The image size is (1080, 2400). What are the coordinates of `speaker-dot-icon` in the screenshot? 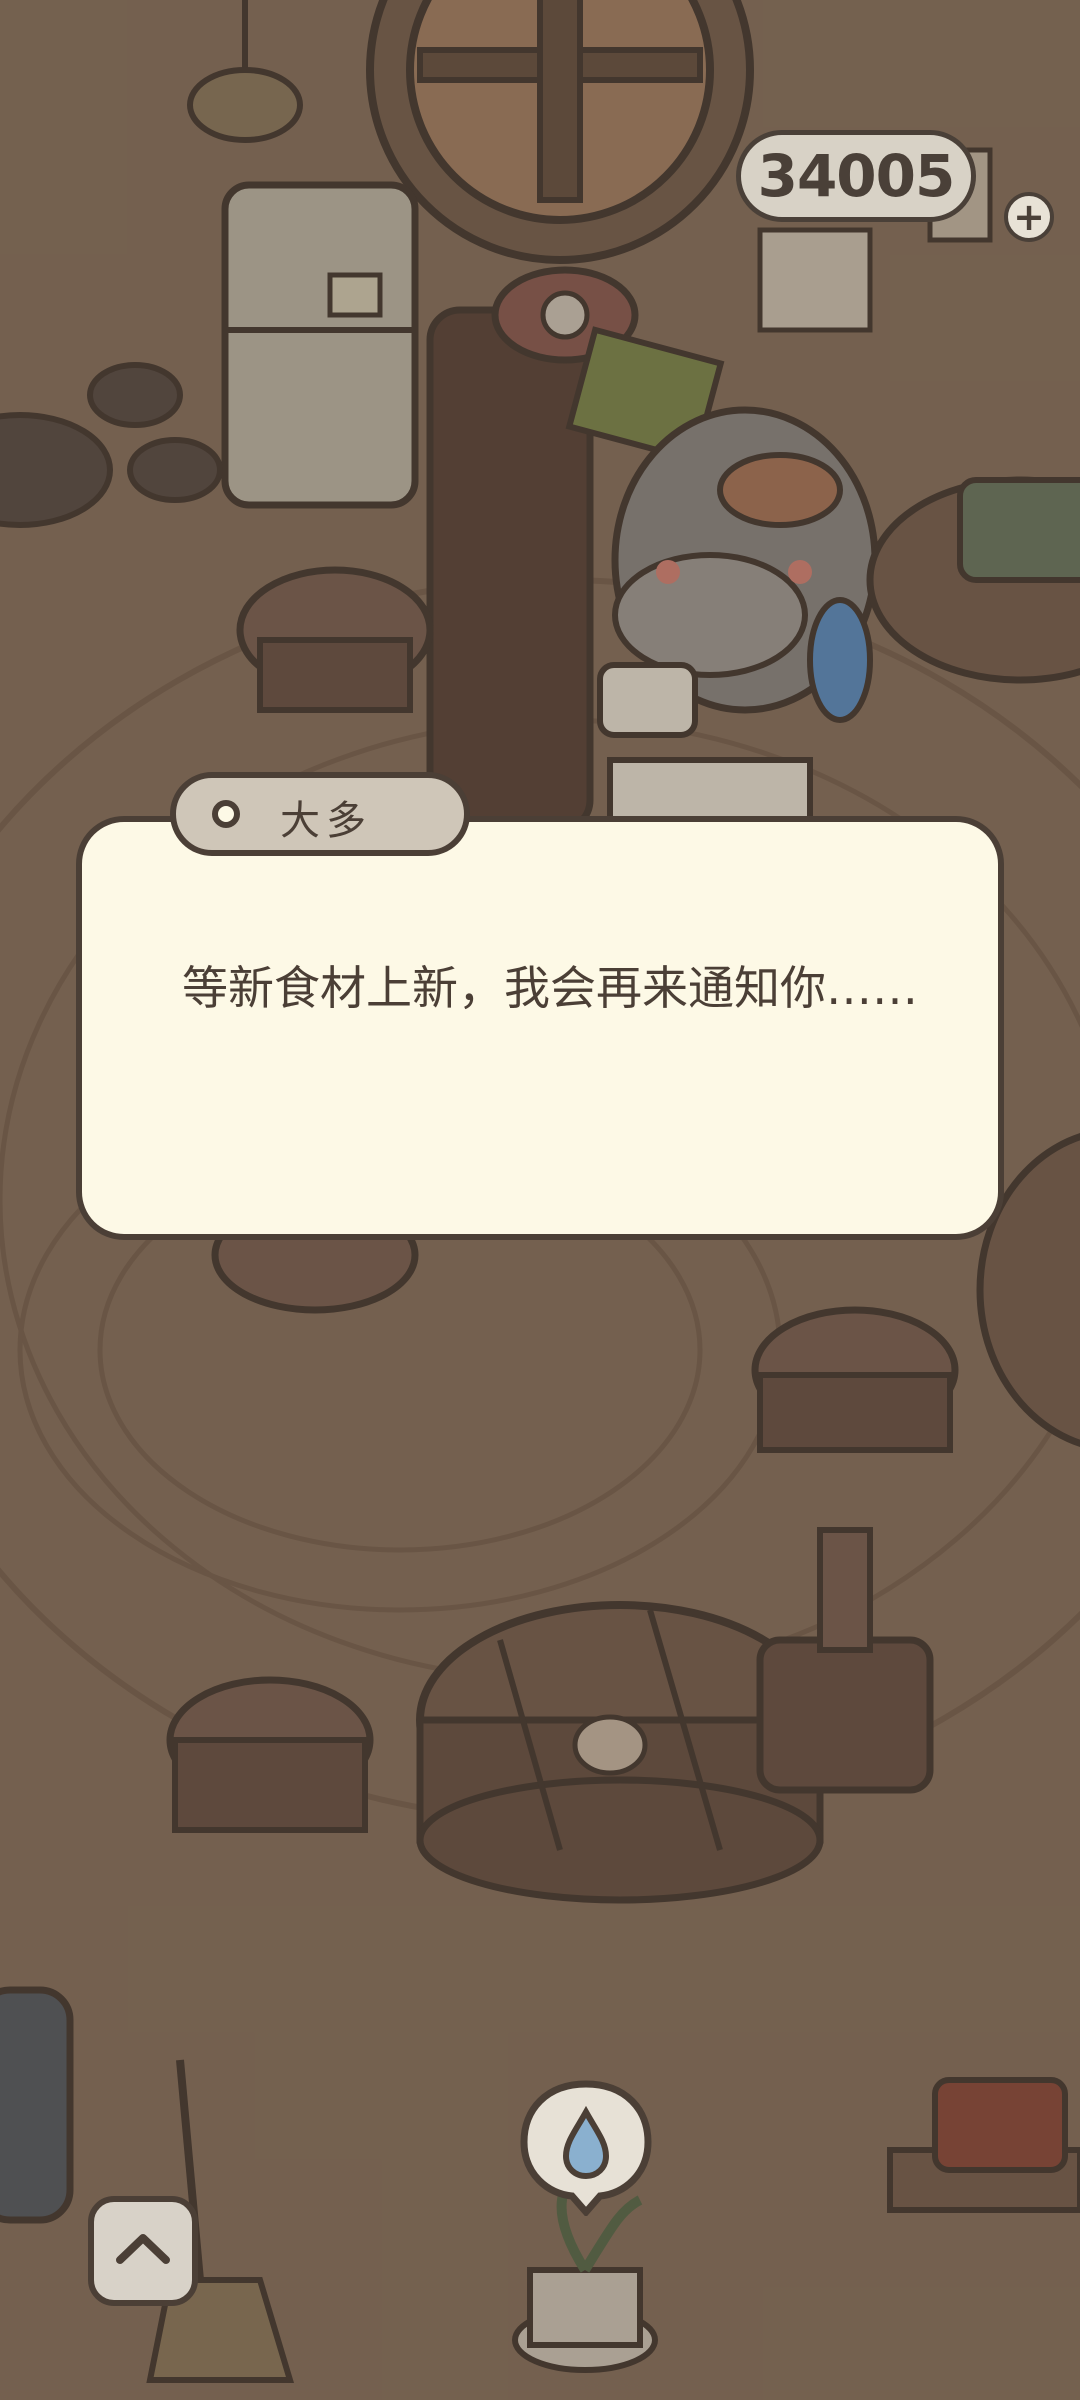 It's located at (226, 814).